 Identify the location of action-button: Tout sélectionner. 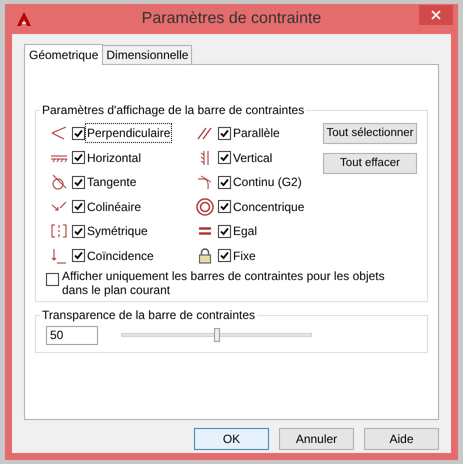
(370, 133).